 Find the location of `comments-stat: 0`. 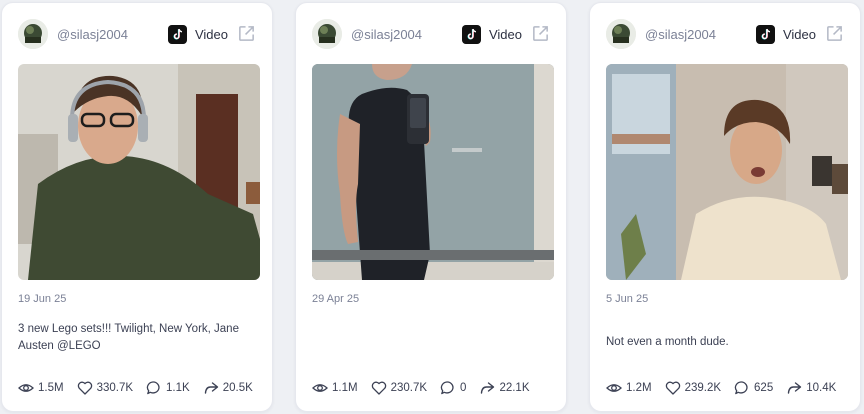

comments-stat: 0 is located at coordinates (453, 388).